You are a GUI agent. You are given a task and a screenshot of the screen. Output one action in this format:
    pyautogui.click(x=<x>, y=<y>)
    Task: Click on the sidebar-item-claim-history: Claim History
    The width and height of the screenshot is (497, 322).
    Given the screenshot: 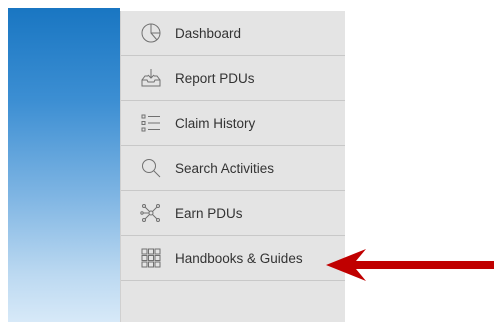 What is the action you would take?
    pyautogui.click(x=233, y=123)
    